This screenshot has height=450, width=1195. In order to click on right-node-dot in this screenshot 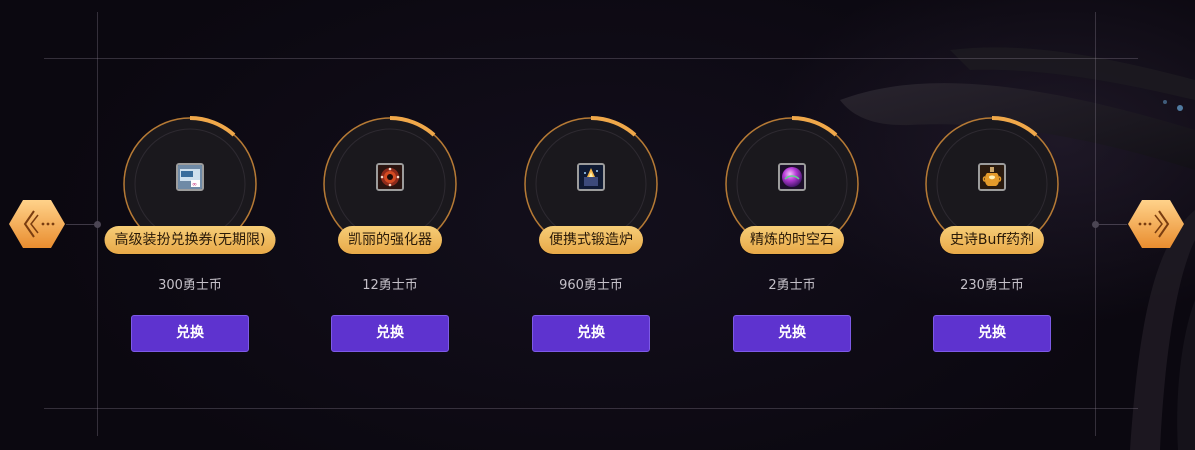, I will do `click(1095, 224)`.